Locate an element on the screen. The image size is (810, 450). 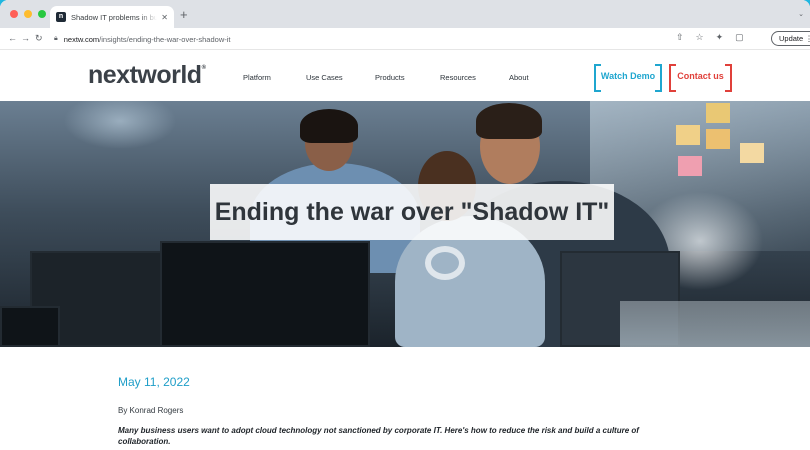
hero-person-woman-hair is located at coordinates (329, 126).